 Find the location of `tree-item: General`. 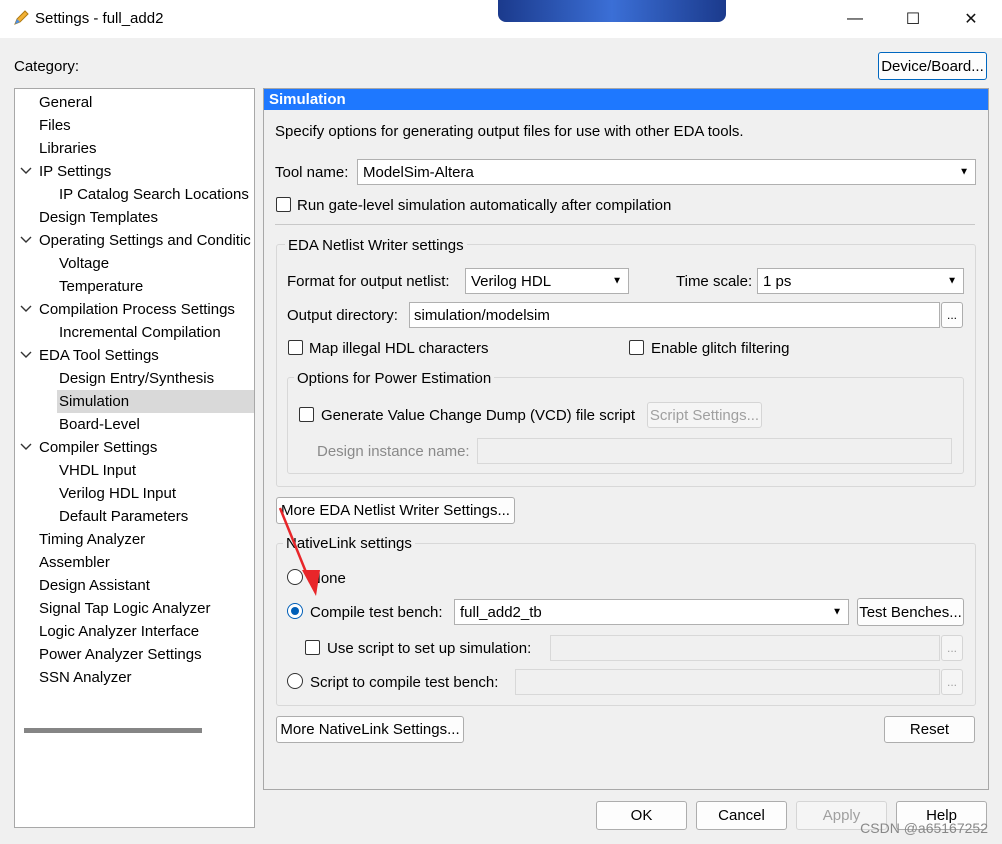

tree-item: General is located at coordinates (145, 102).